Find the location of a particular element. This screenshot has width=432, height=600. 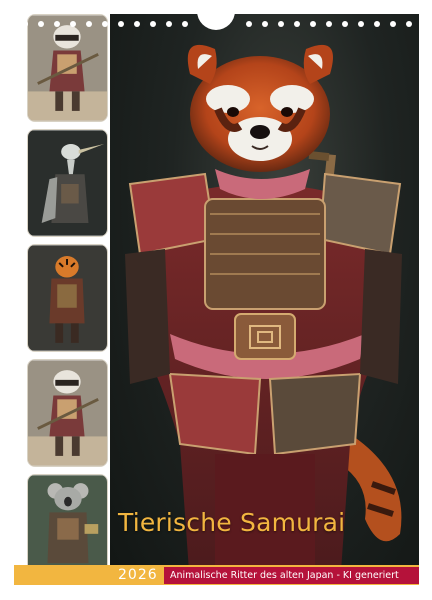

tiger-samurai-thumbnail-art is located at coordinates (67, 298).